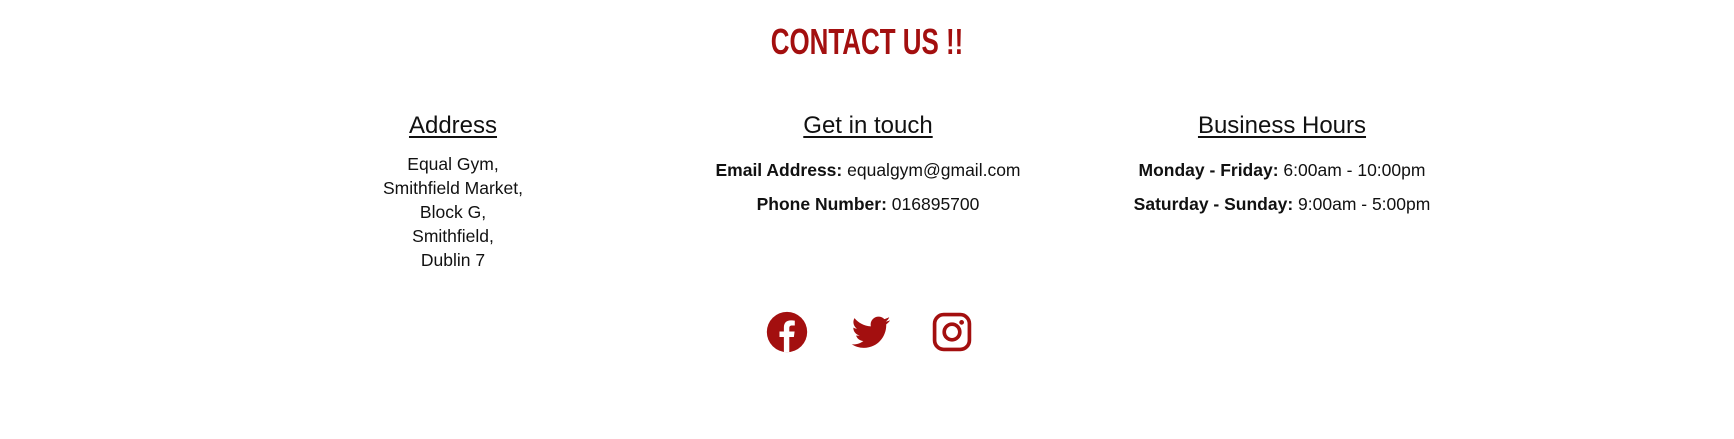  I want to click on twitter-icon, so click(871, 332).